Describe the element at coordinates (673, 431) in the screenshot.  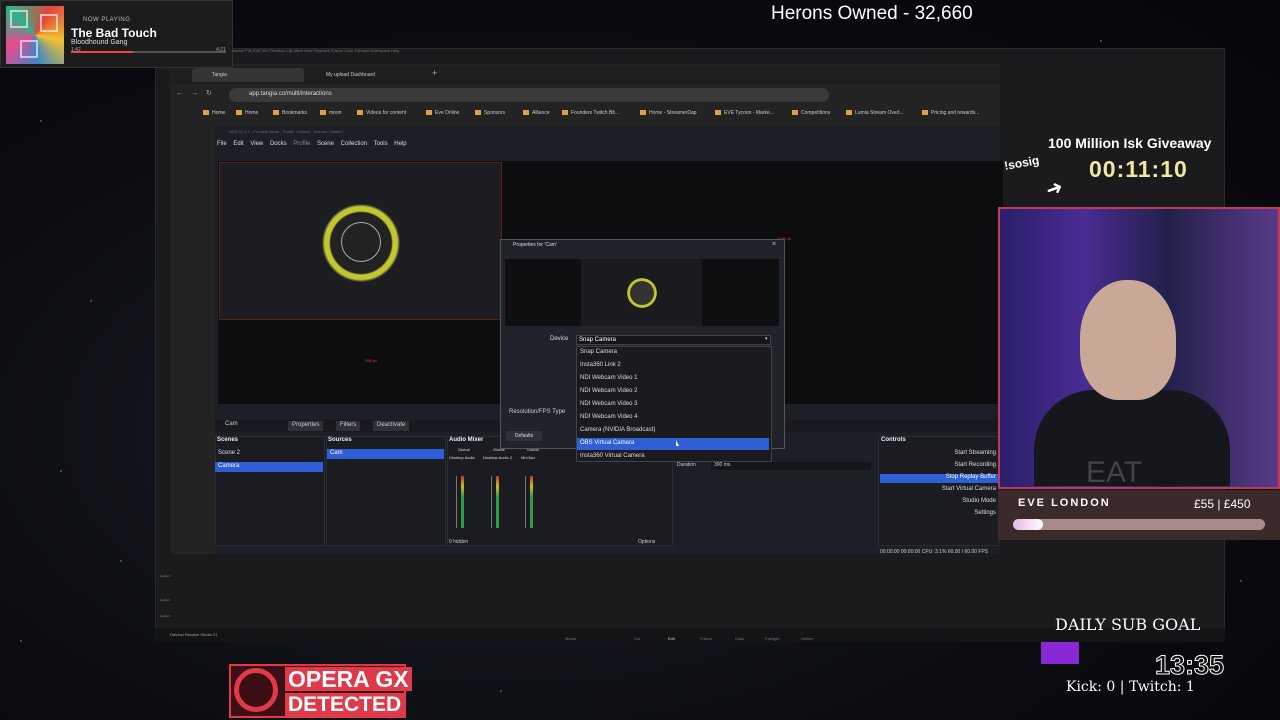
I see `dropdown-option: Camera (NVIDIA Broadcast)` at that location.